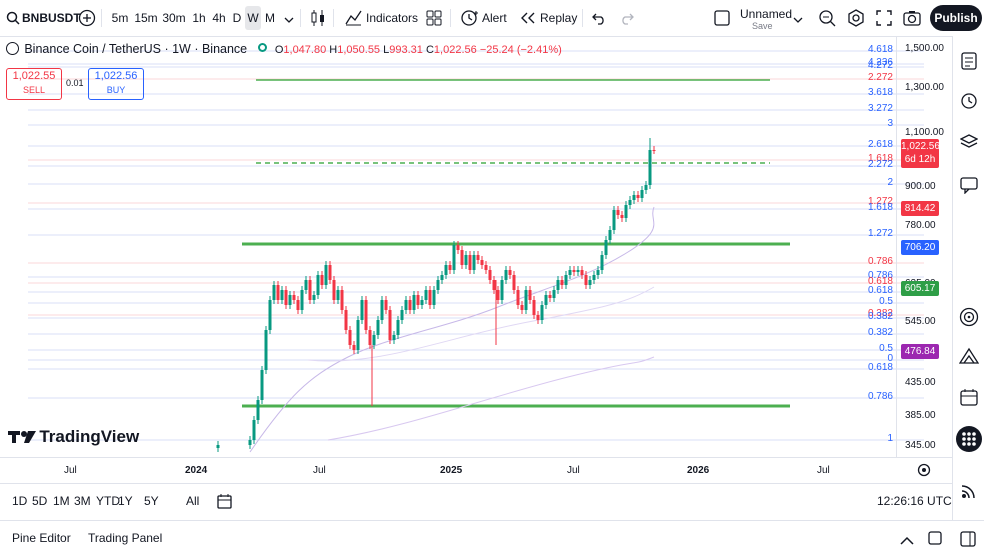  What do you see at coordinates (135, 49) in the screenshot?
I see `legend-title: Binance Coin / TetherUS · 1W · Binance` at bounding box center [135, 49].